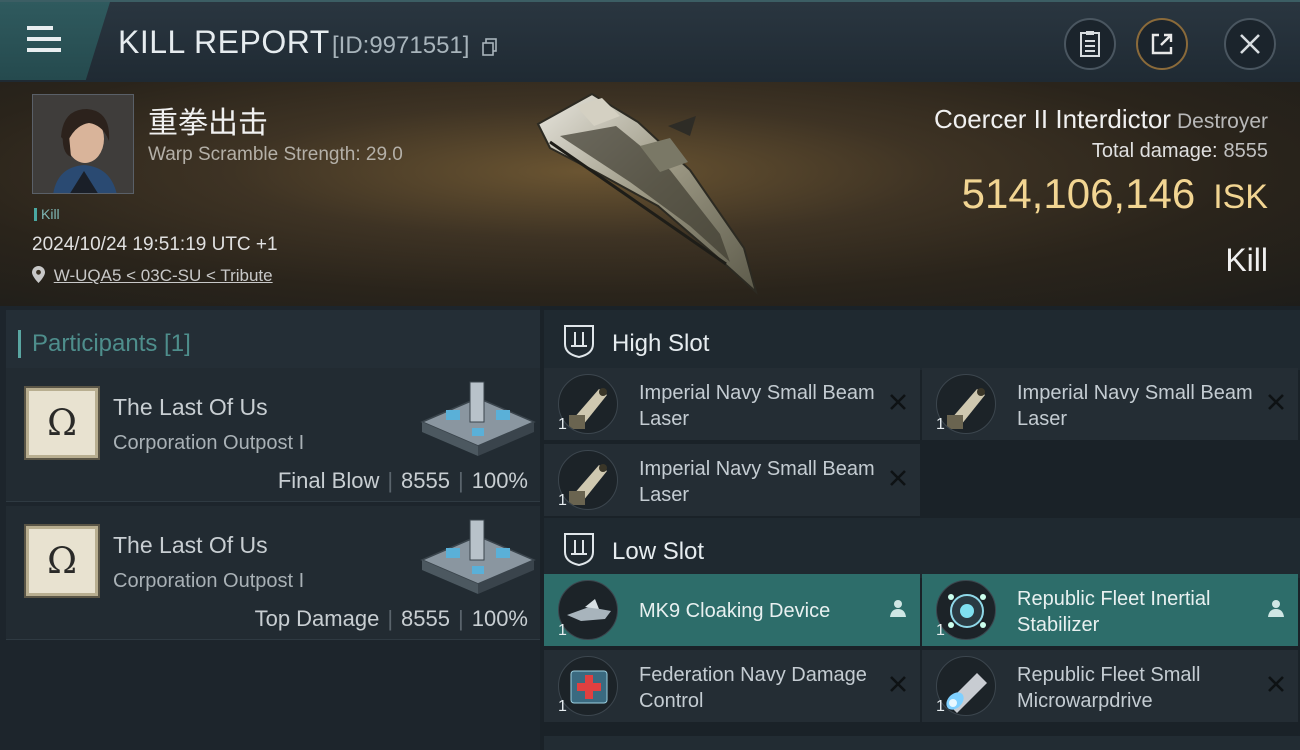  I want to click on pilot-name: 重拳出击, so click(208, 120).